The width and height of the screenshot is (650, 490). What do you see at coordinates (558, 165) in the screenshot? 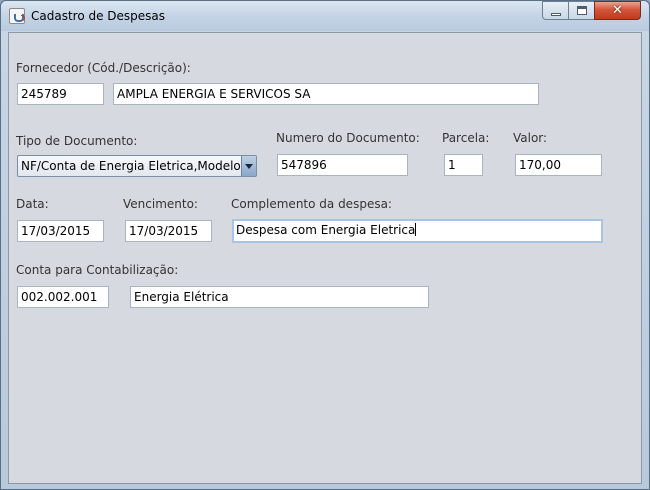
I see `valor-input: 170,00` at bounding box center [558, 165].